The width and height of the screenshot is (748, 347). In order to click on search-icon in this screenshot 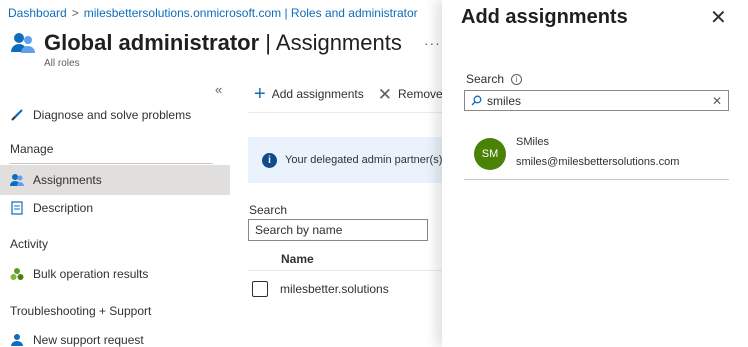, I will do `click(476, 100)`.